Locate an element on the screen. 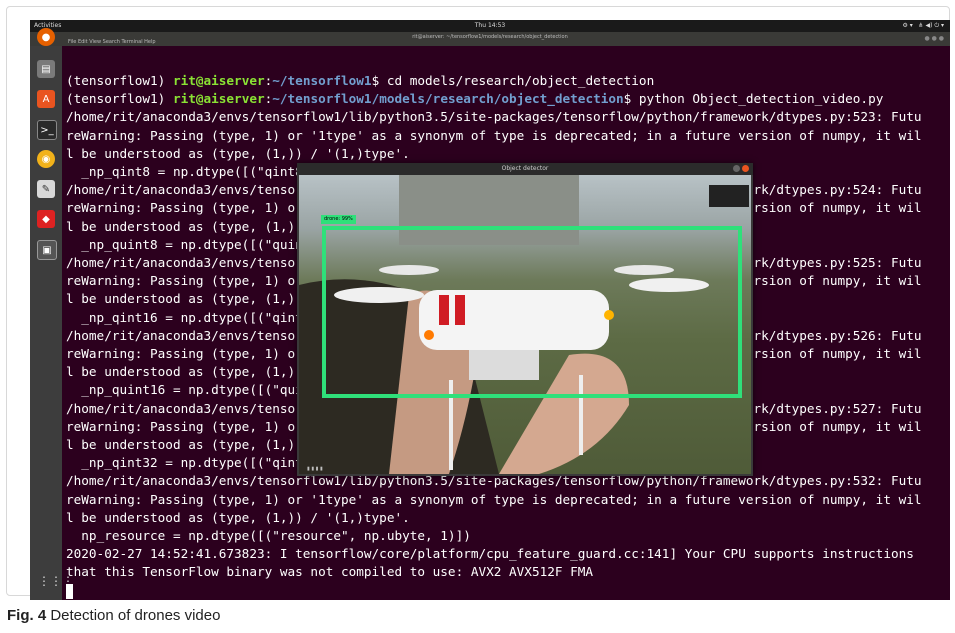  detection-label: drone: 99% is located at coordinates (338, 219).